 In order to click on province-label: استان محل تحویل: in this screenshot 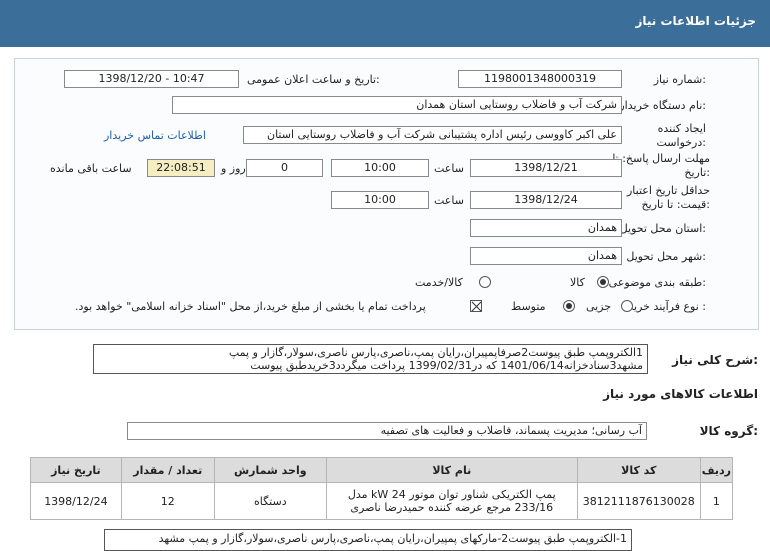, I will do `click(662, 228)`.